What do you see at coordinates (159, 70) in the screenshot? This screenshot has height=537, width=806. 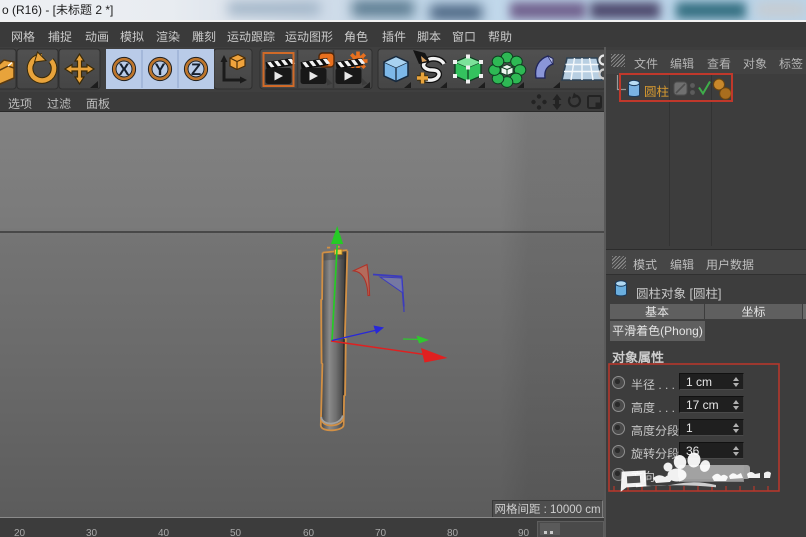 I see `svg-text: Y` at bounding box center [159, 70].